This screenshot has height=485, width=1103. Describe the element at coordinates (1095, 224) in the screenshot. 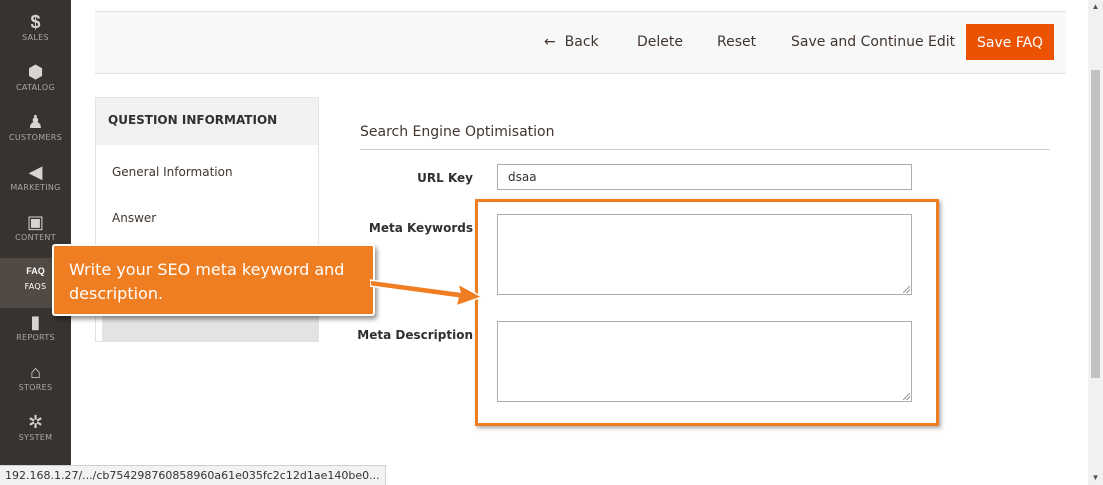

I see `scroll-thumb` at that location.